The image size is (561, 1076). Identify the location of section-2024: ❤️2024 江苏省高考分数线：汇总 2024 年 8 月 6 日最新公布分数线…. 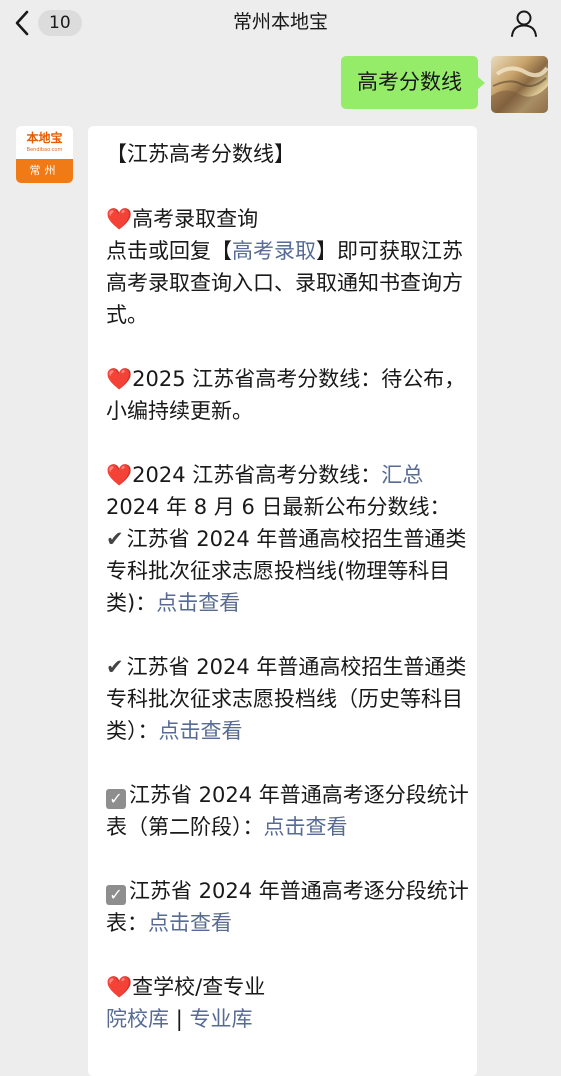
(287, 539).